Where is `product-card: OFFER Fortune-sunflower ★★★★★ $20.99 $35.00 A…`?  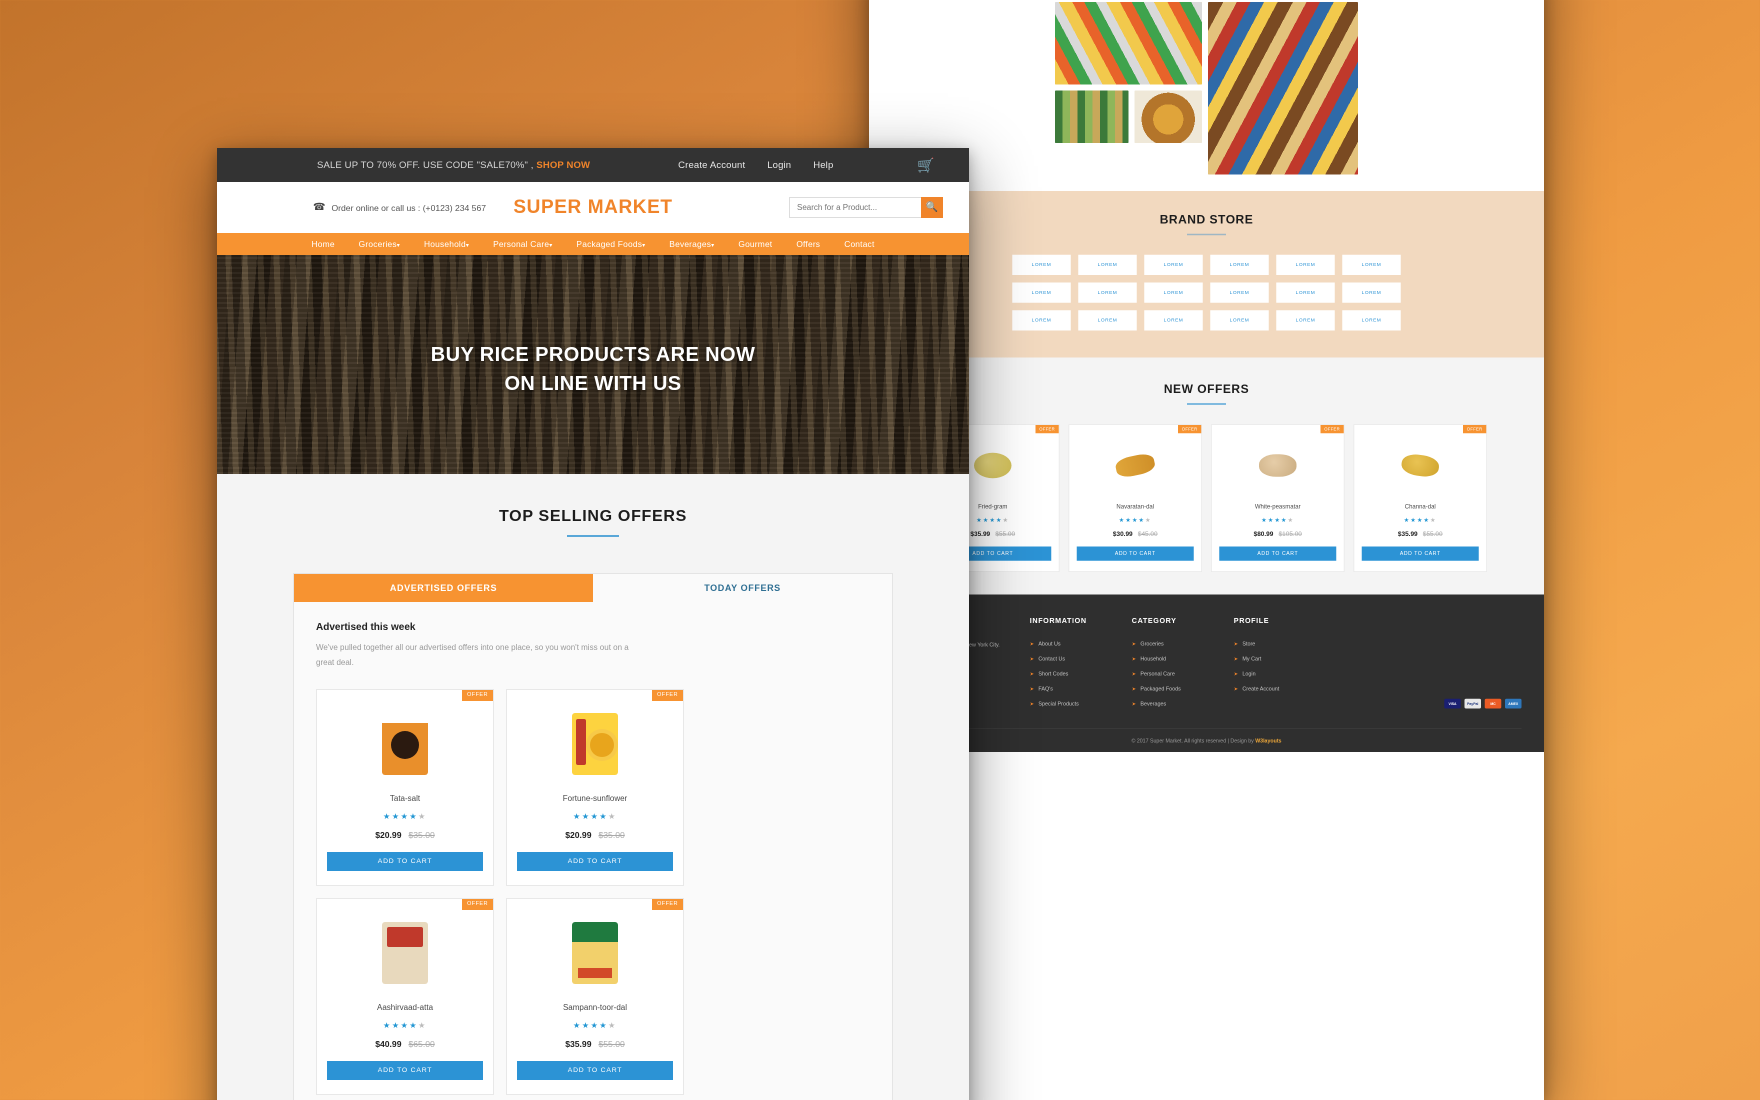 product-card: OFFER Fortune-sunflower ★★★★★ $20.99 $35.00 A… is located at coordinates (595, 787).